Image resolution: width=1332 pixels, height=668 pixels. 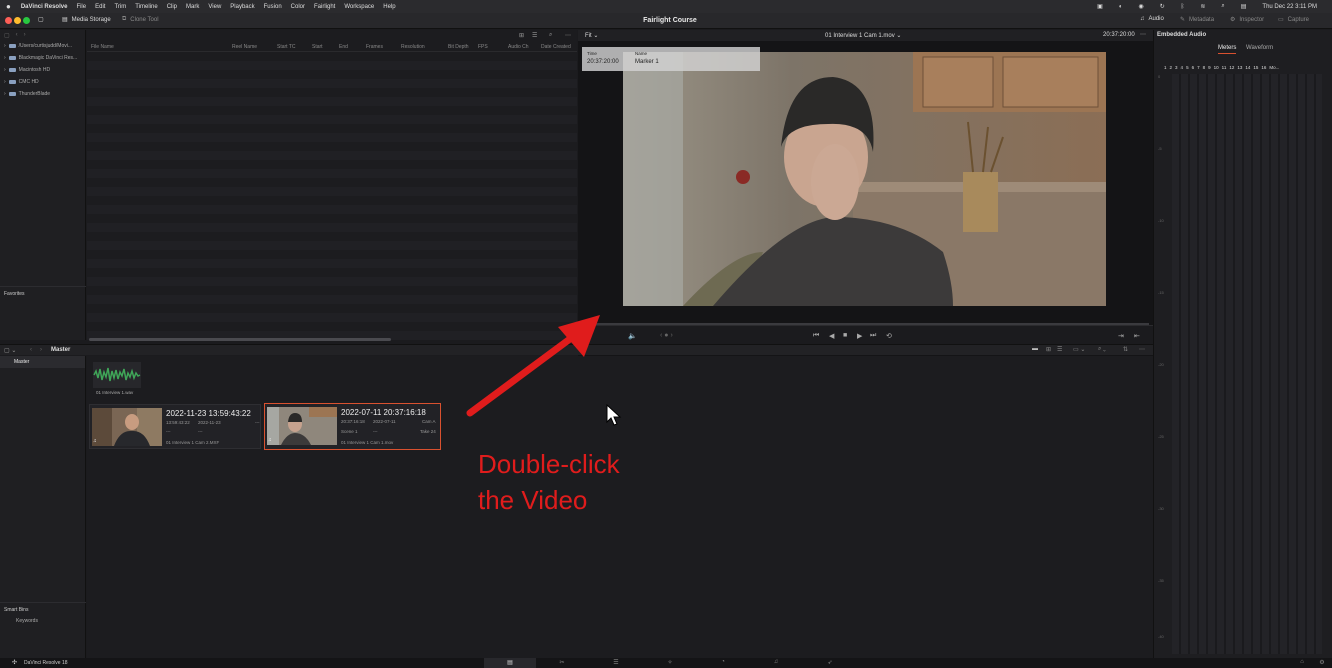 What do you see at coordinates (240, 339) in the screenshot?
I see `horizontal-scrollbar` at bounding box center [240, 339].